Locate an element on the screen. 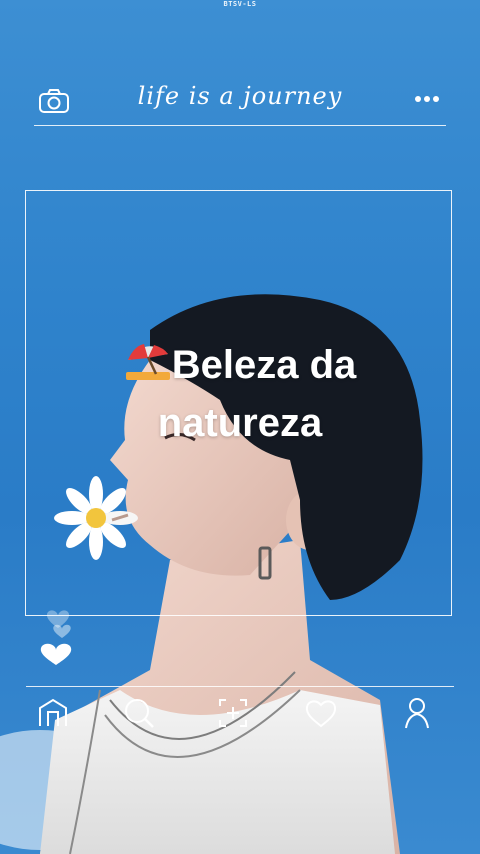 Image resolution: width=480 pixels, height=854 pixels. heart-icon is located at coordinates (321, 714).